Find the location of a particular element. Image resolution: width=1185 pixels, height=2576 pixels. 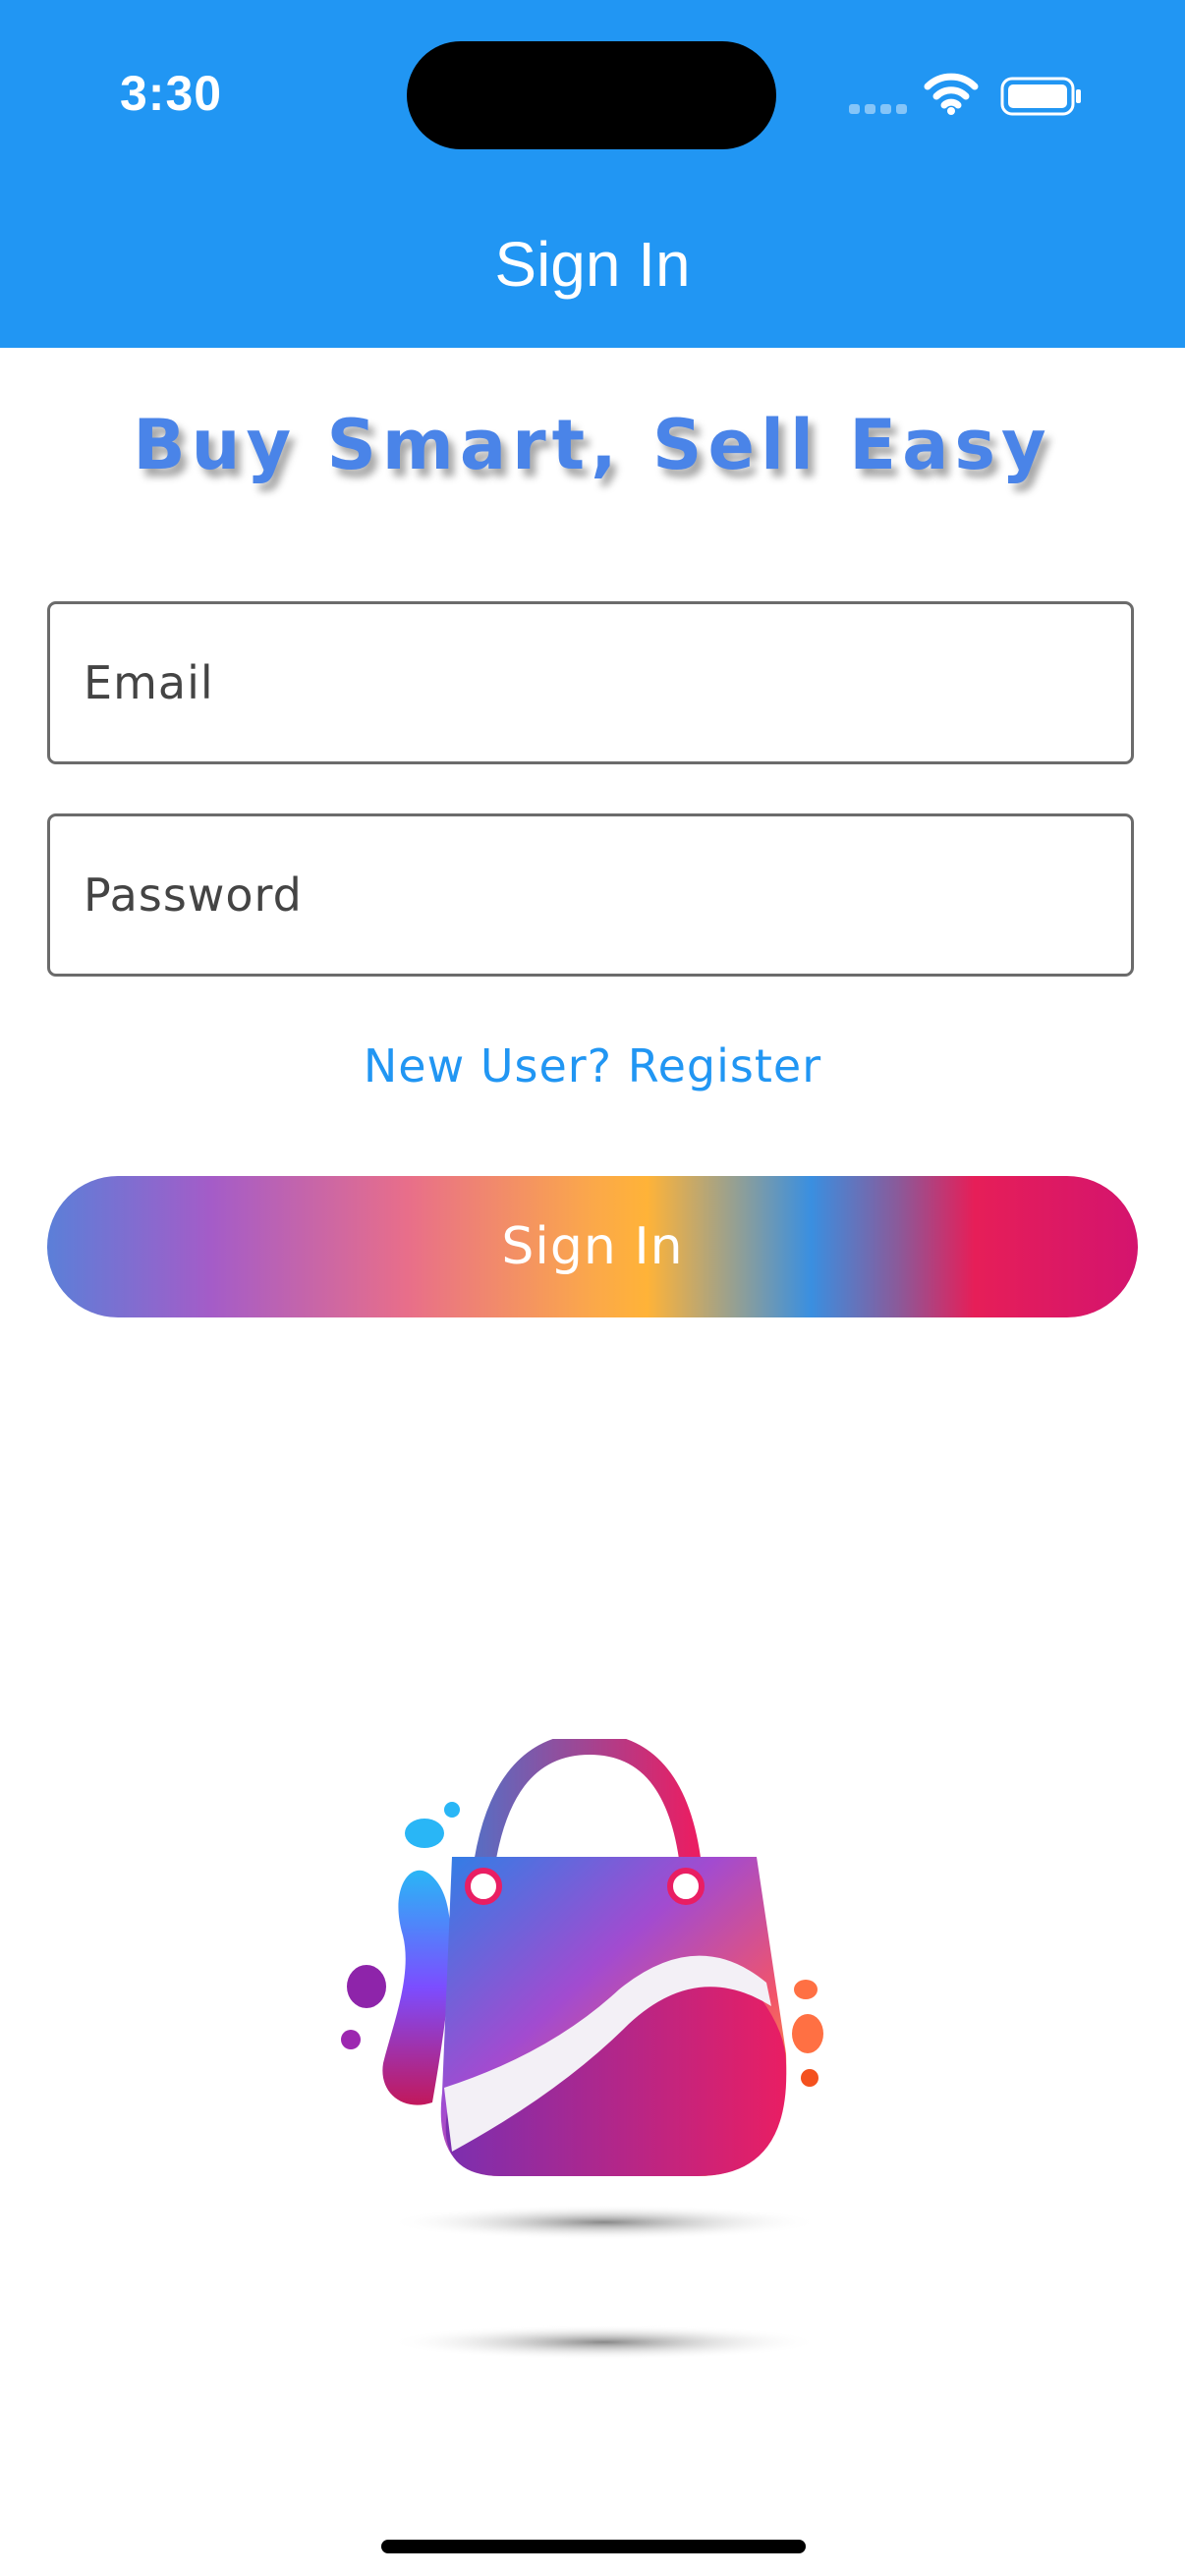

status-time: 3:30 is located at coordinates (171, 93).